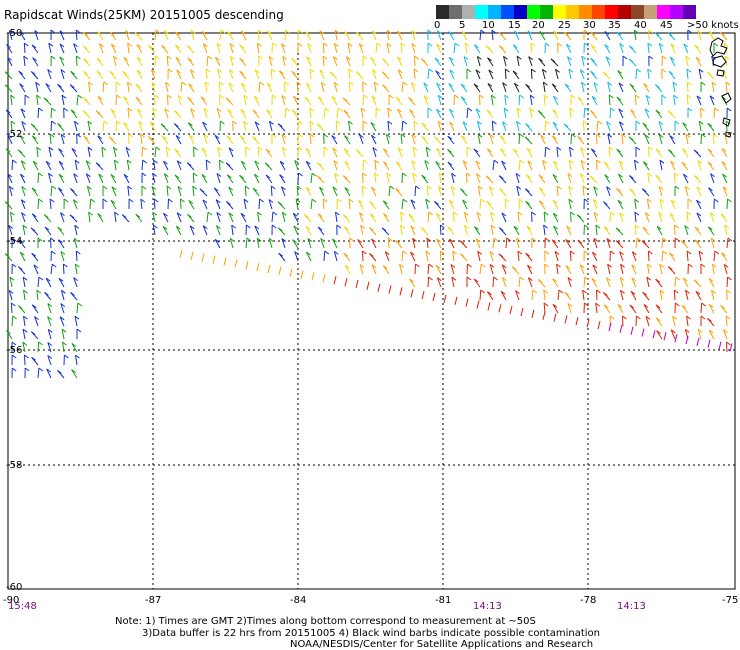  I want to click on lat-label: -52, so click(14, 134).